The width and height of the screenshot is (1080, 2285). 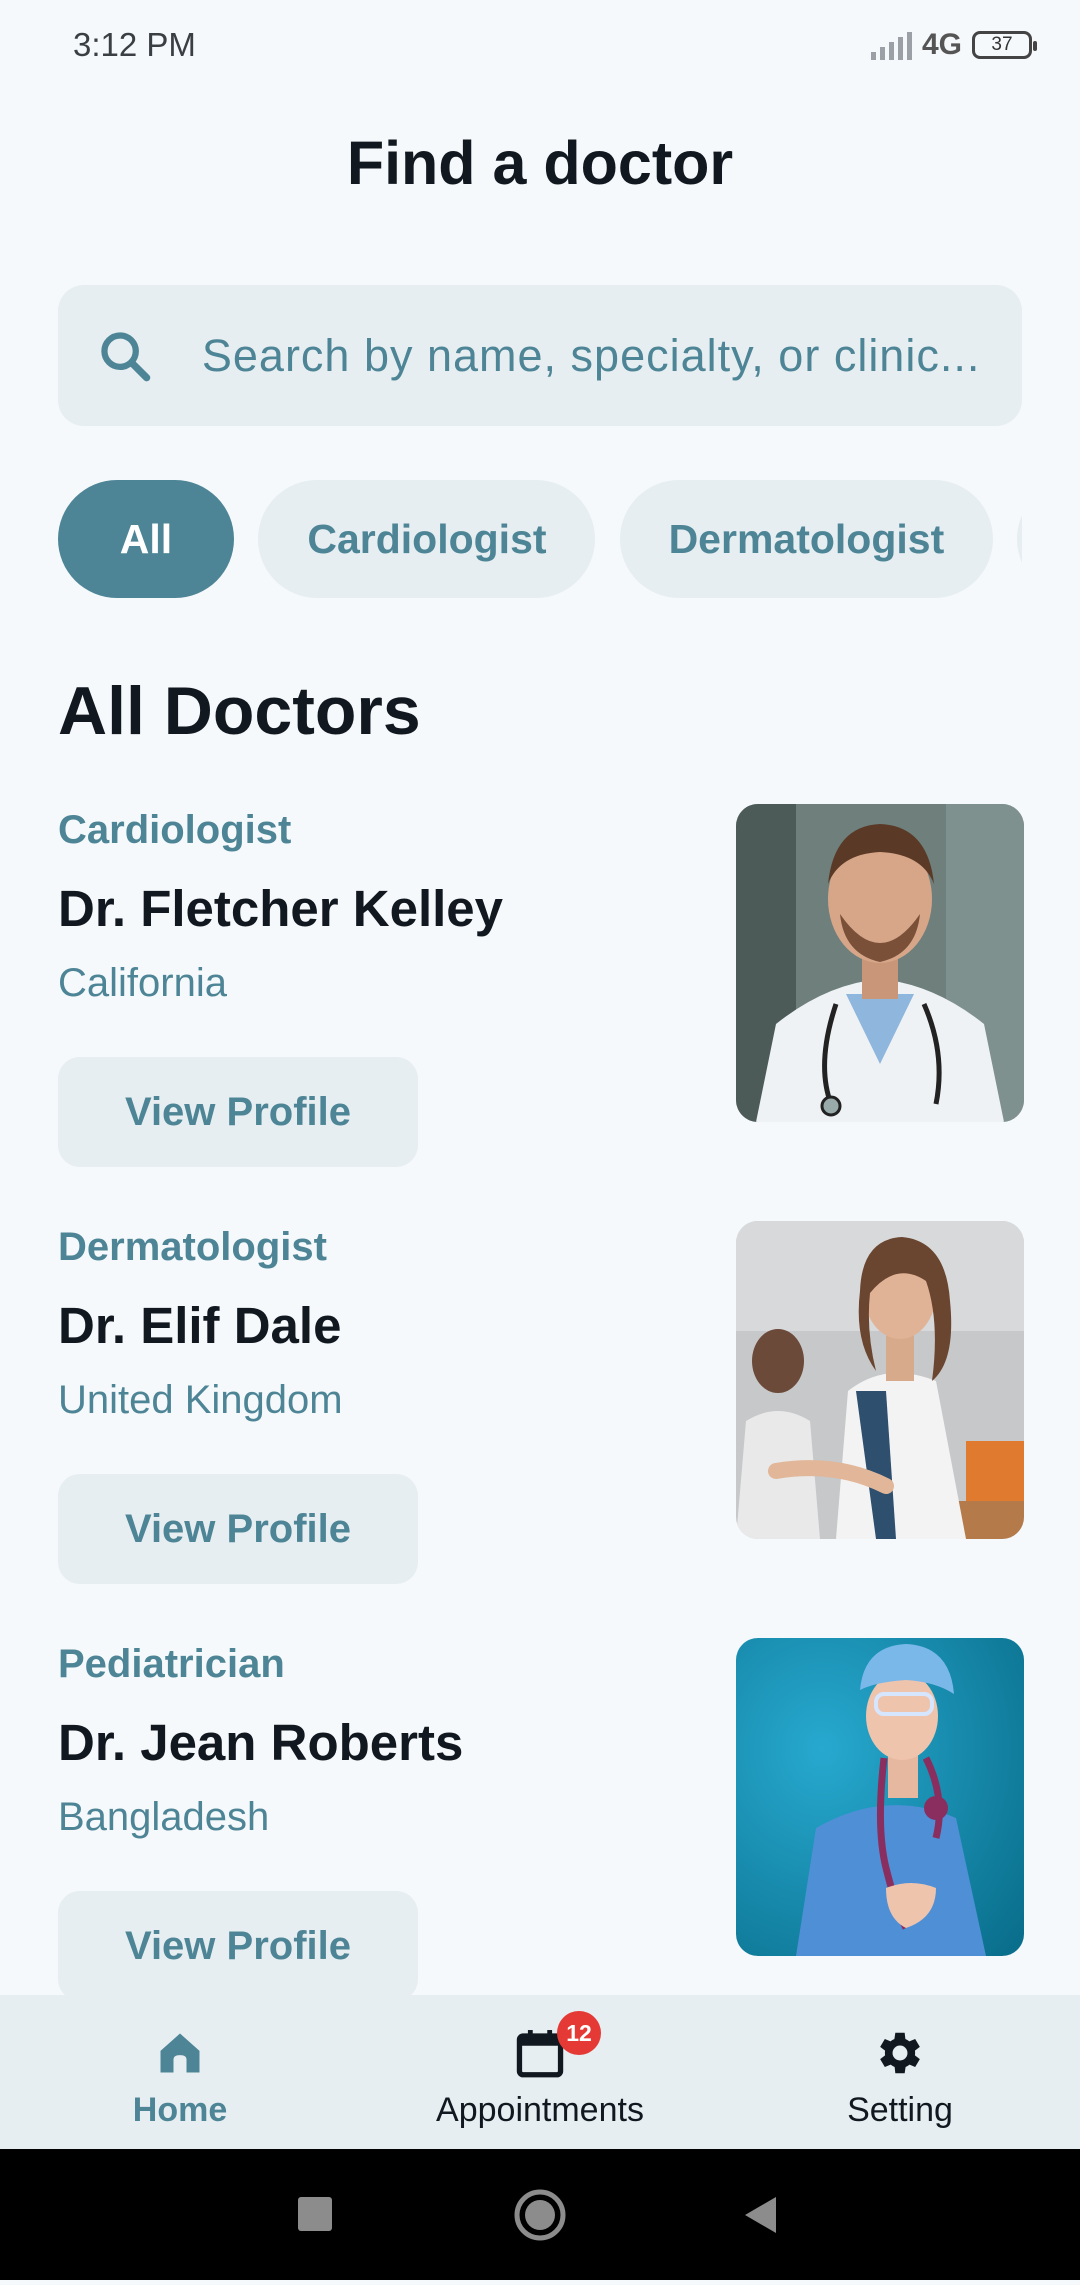 What do you see at coordinates (610, 355) in the screenshot?
I see `search-input` at bounding box center [610, 355].